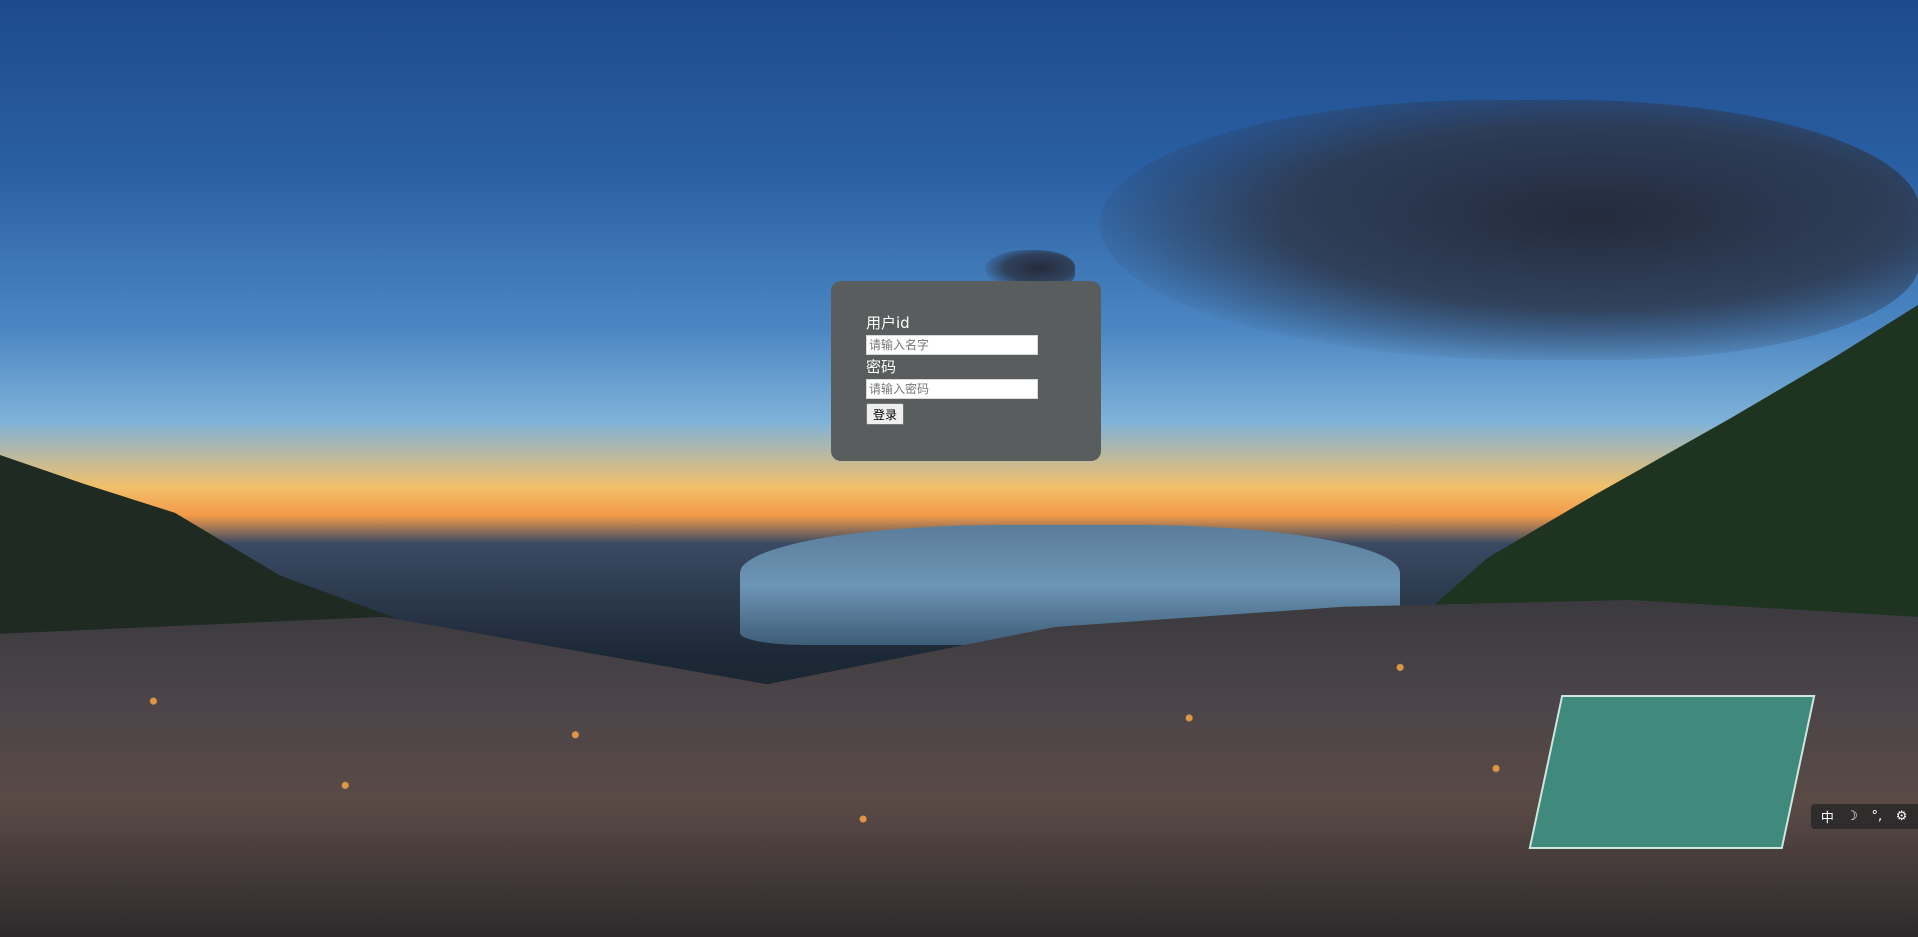 The height and width of the screenshot is (937, 1918). I want to click on password-label: 密码, so click(881, 367).